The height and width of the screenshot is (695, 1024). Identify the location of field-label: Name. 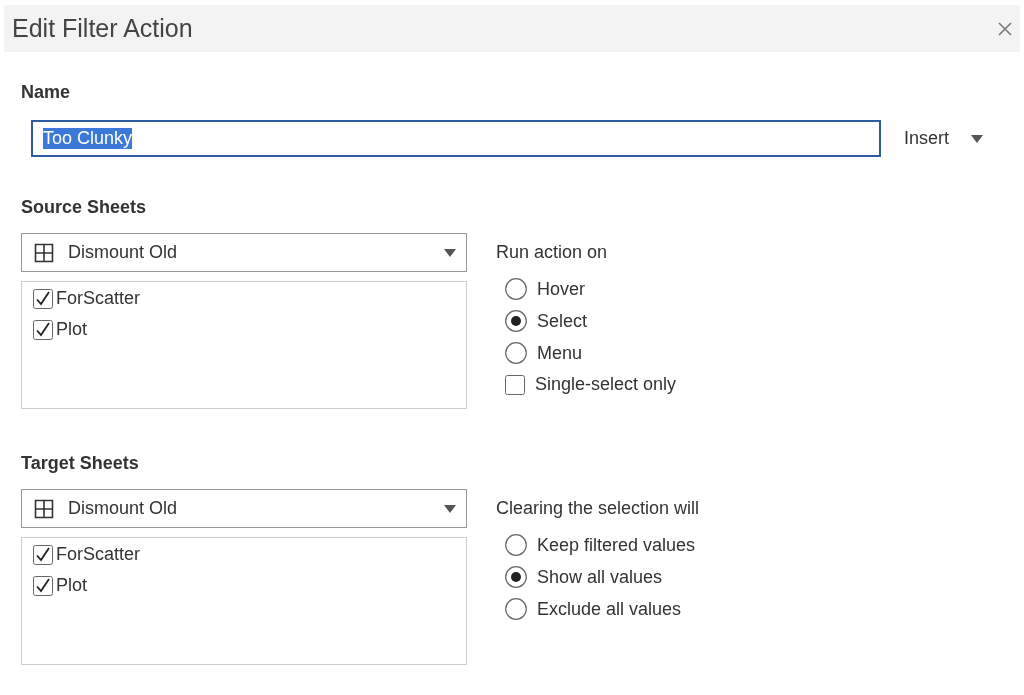
(46, 92).